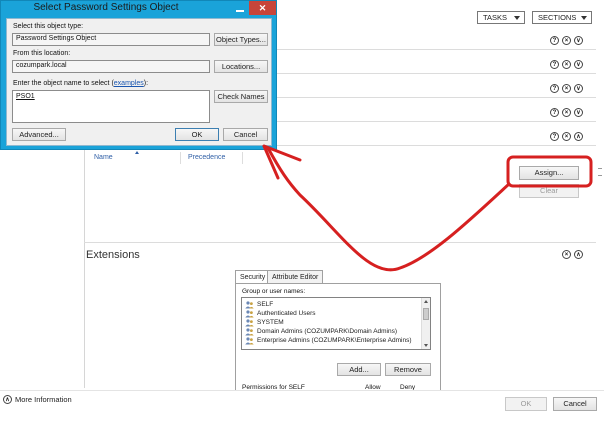 Image resolution: width=604 pixels, height=424 pixels. Describe the element at coordinates (388, 209) in the screenshot. I see `annotation-arrow` at that location.